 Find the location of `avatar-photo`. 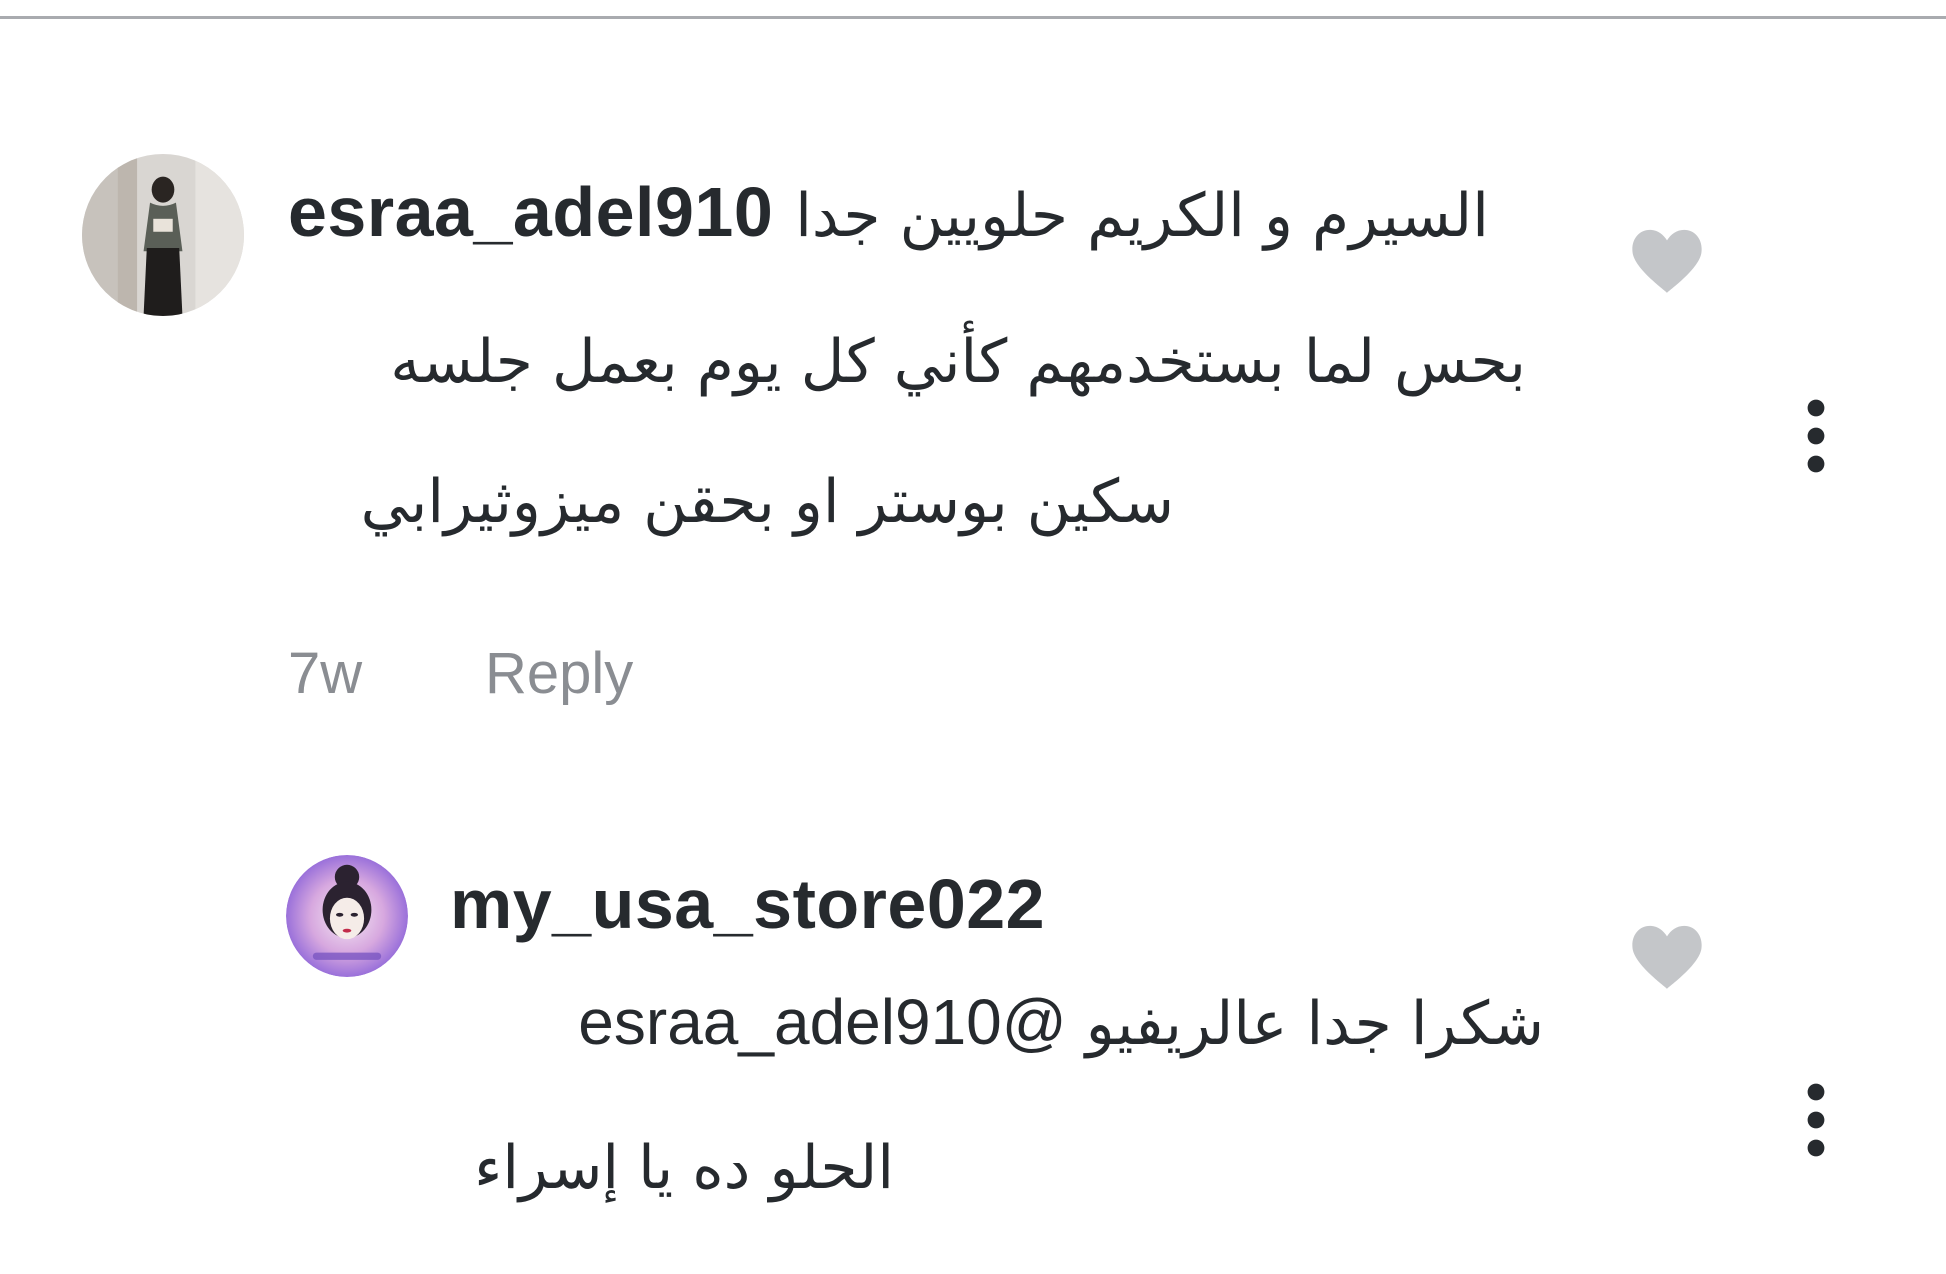

avatar-photo is located at coordinates (163, 235).